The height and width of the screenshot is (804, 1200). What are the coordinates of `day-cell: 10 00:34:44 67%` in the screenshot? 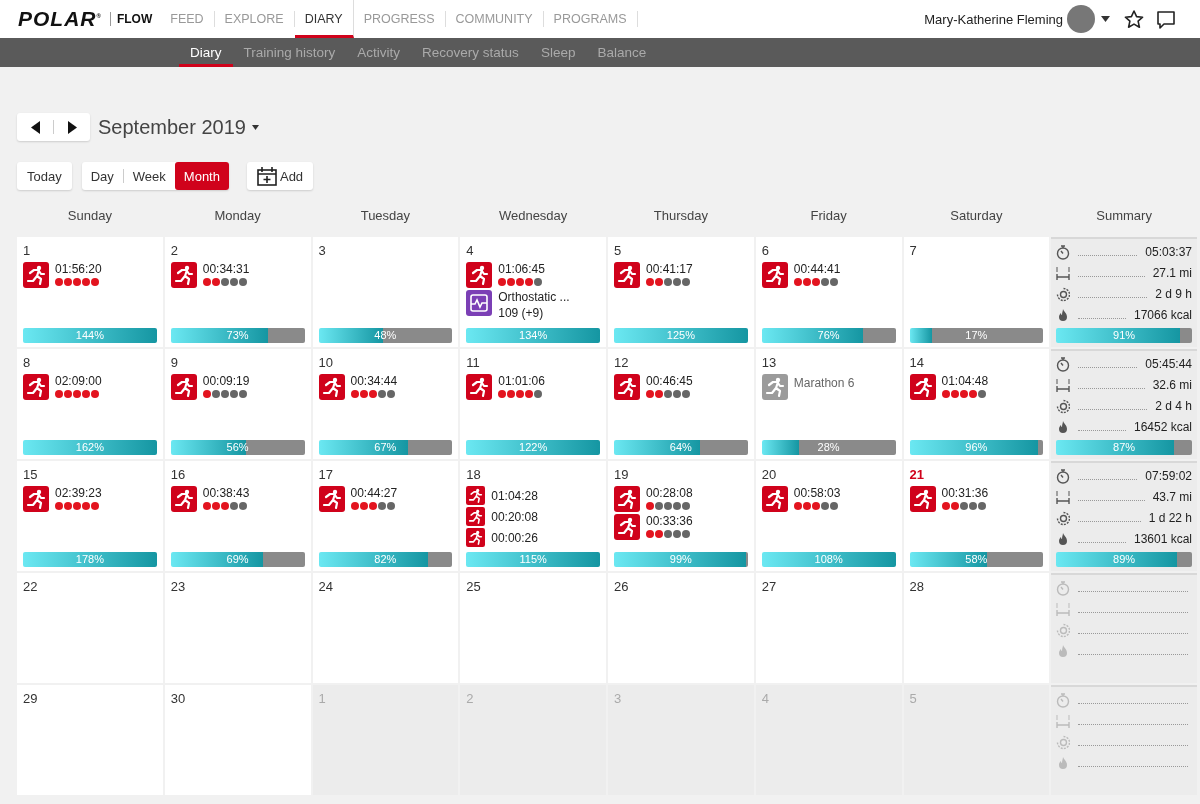 It's located at (385, 404).